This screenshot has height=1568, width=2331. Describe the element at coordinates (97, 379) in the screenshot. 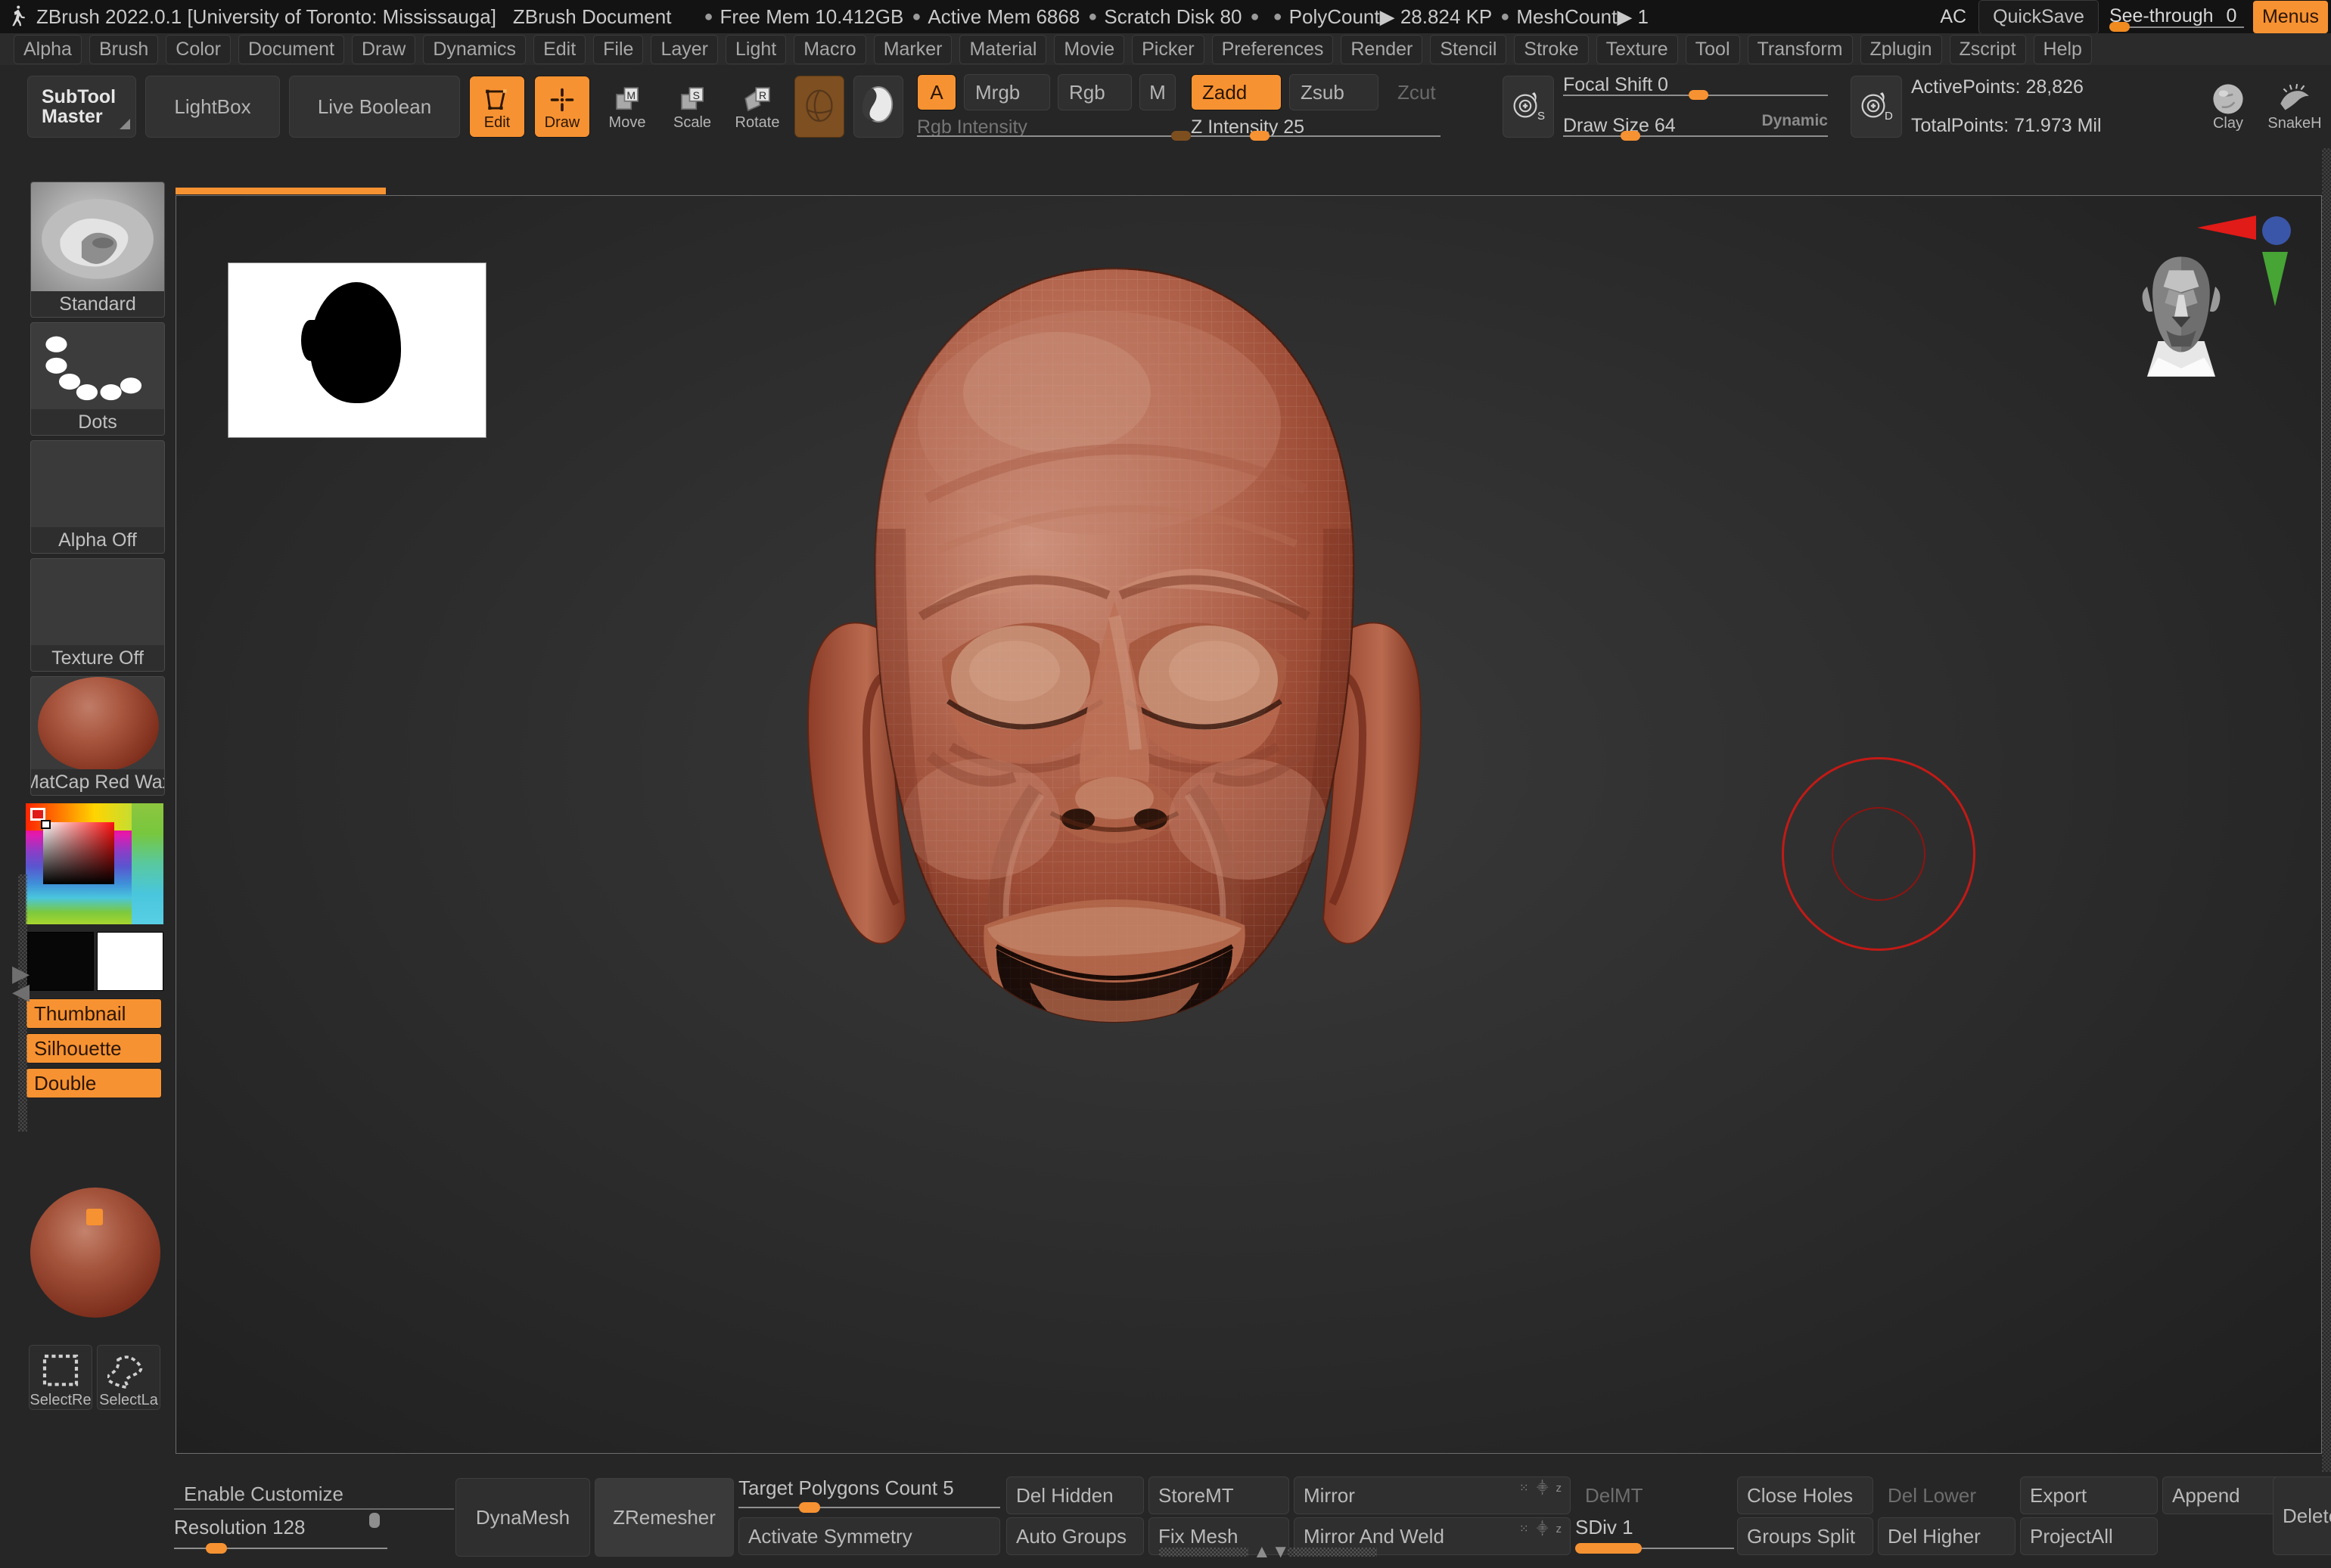

I see `current-stroke-button: Dots` at that location.